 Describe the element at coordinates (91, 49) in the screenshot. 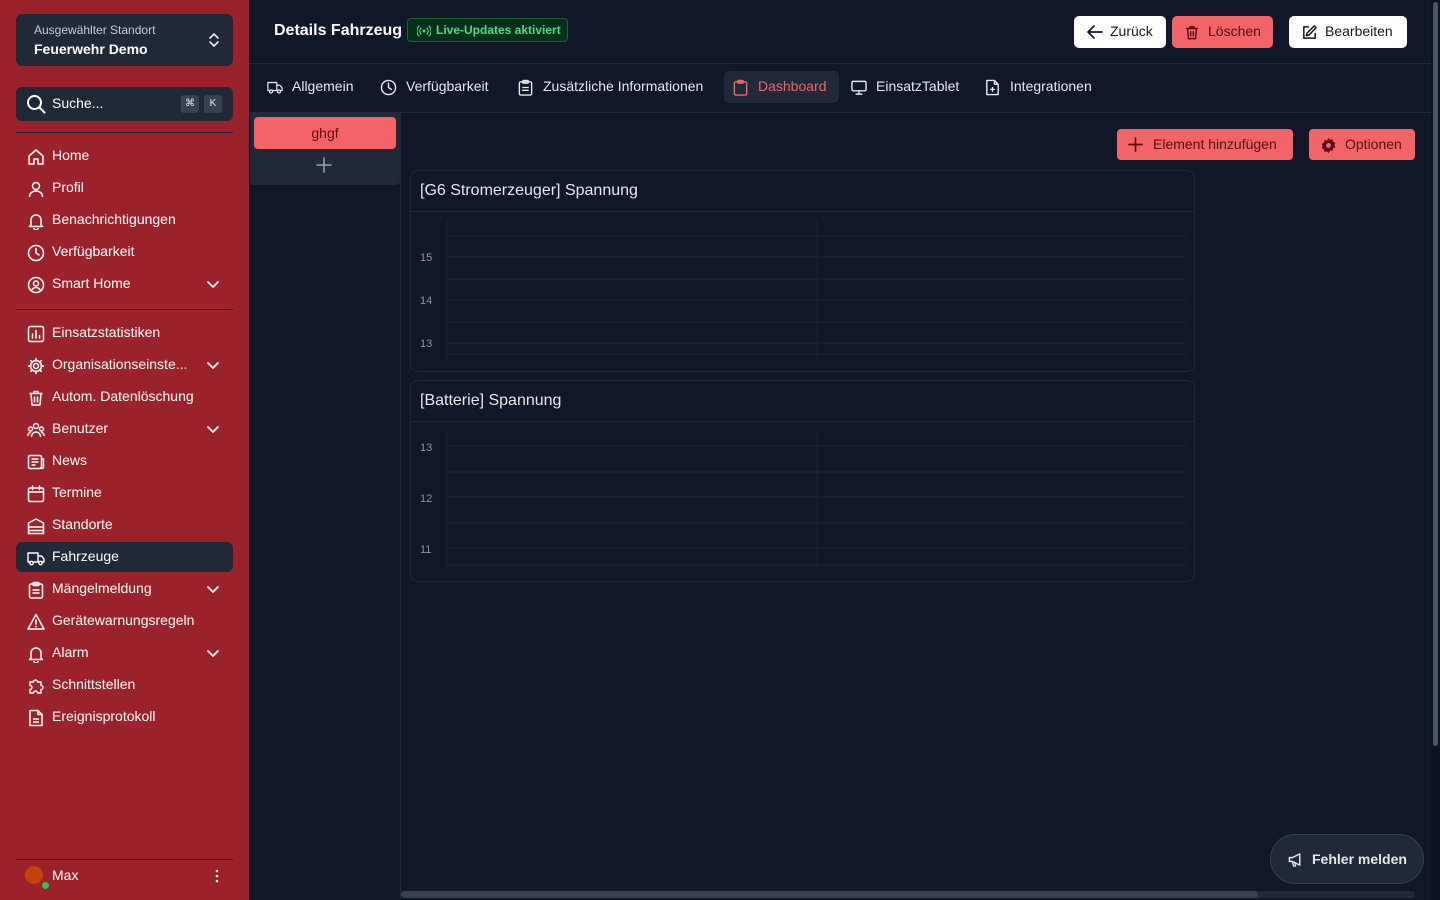

I see `location-name: Feuerwehr Demo` at that location.